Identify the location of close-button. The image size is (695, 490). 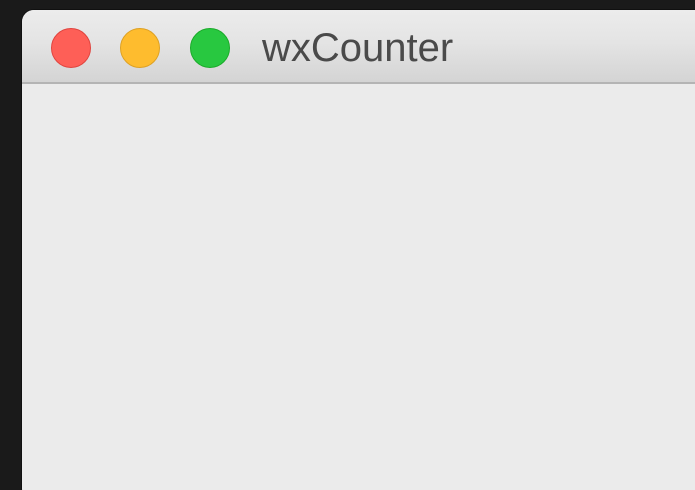
(71, 48).